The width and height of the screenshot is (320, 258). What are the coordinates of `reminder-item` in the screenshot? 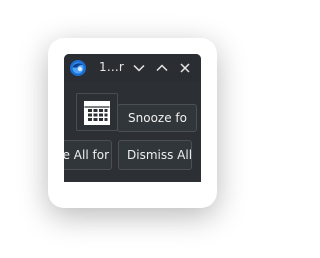 It's located at (97, 112).